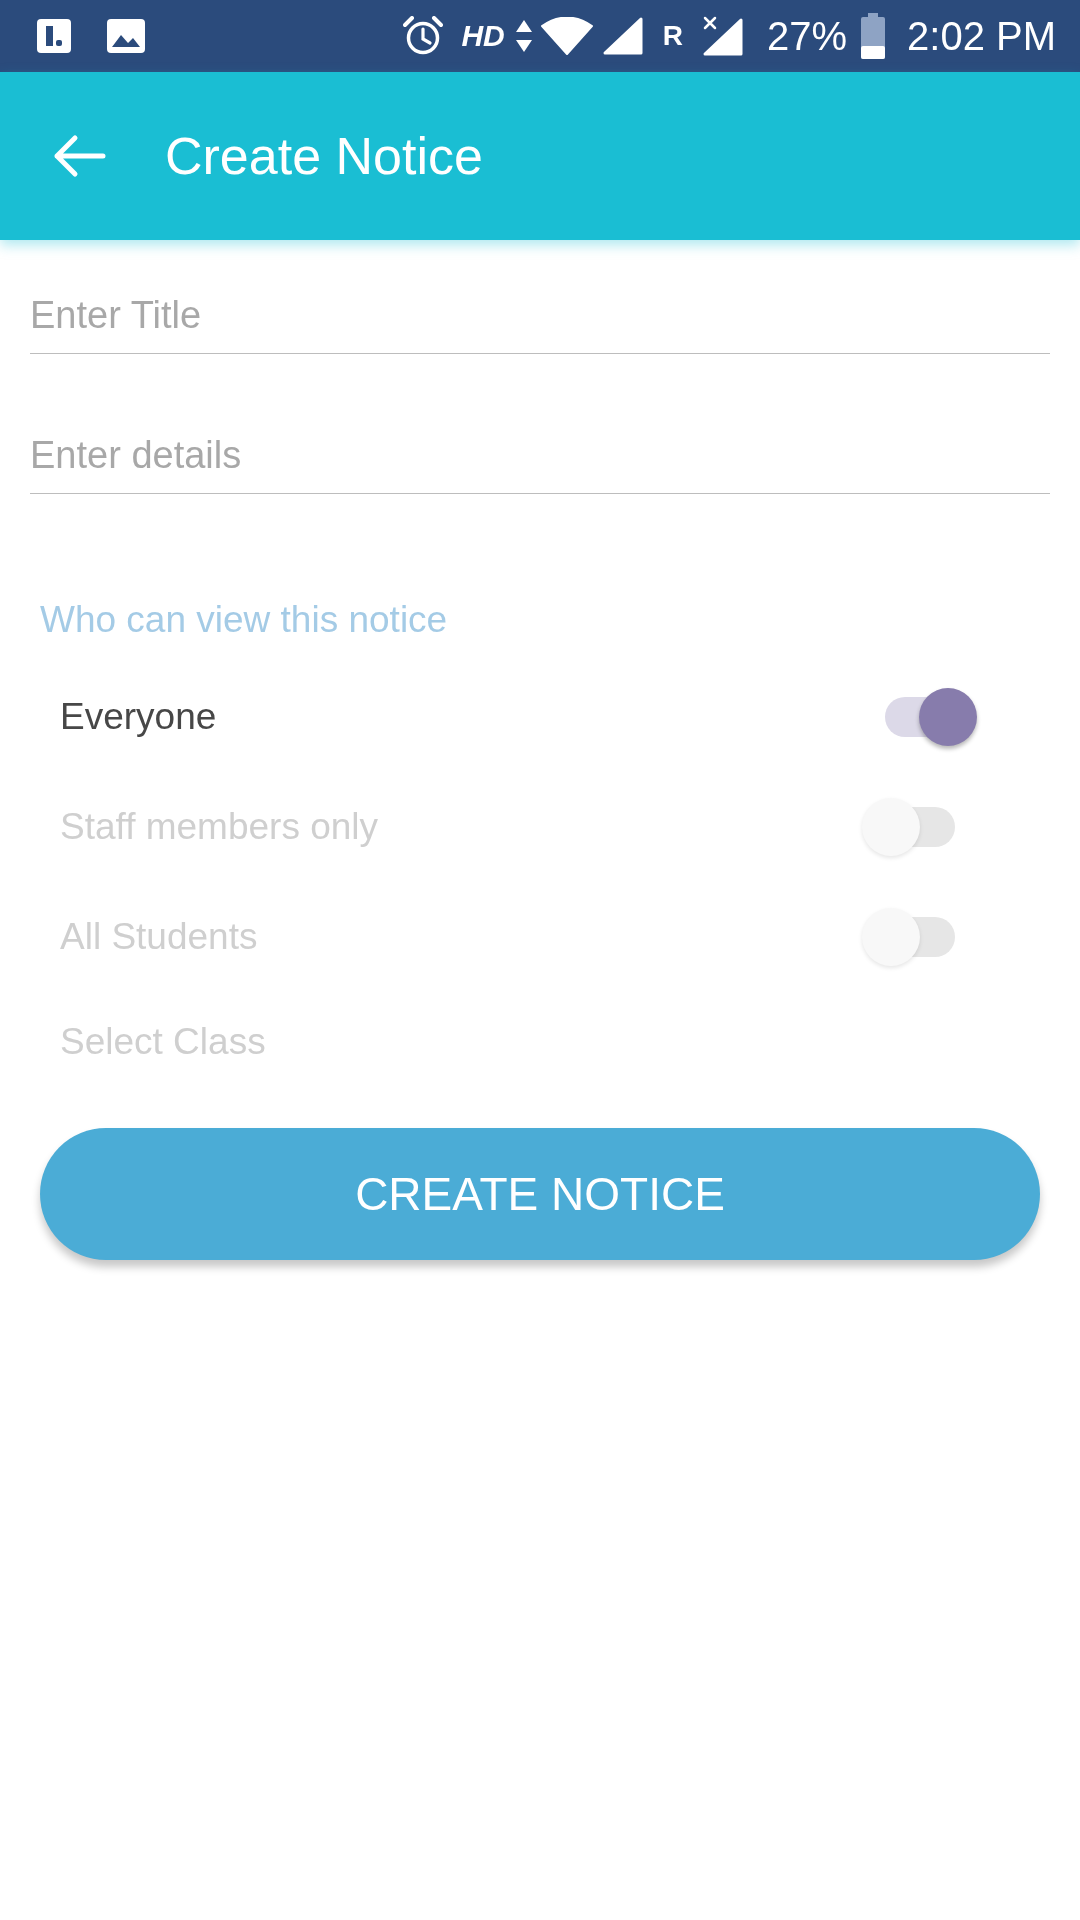  What do you see at coordinates (807, 36) in the screenshot?
I see `battery-percent: 27%` at bounding box center [807, 36].